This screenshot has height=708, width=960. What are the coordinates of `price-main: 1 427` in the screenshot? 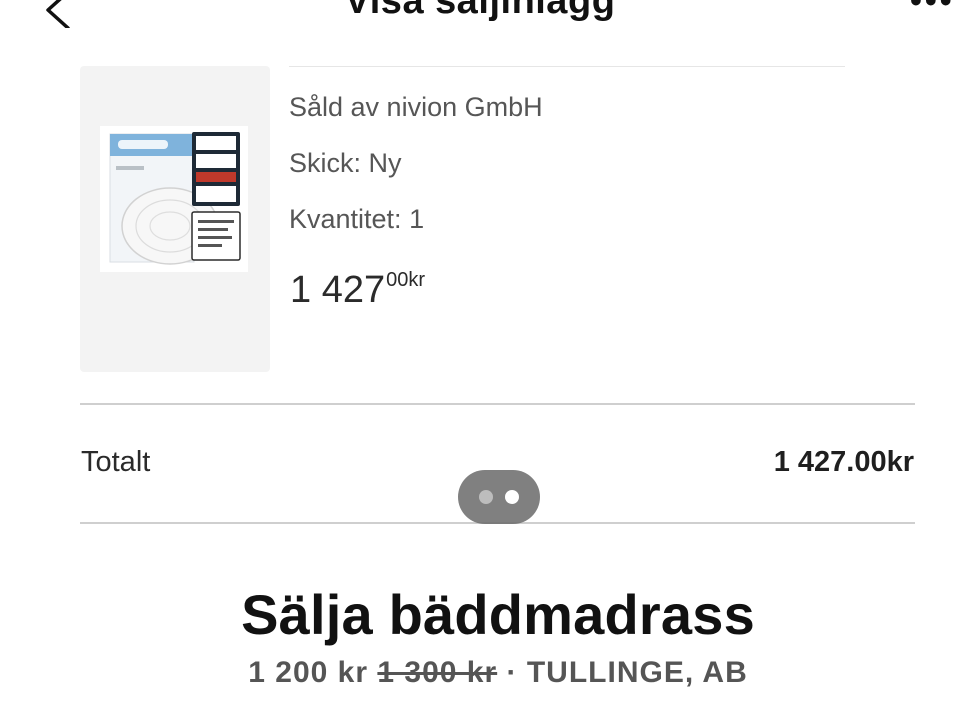 It's located at (338, 290).